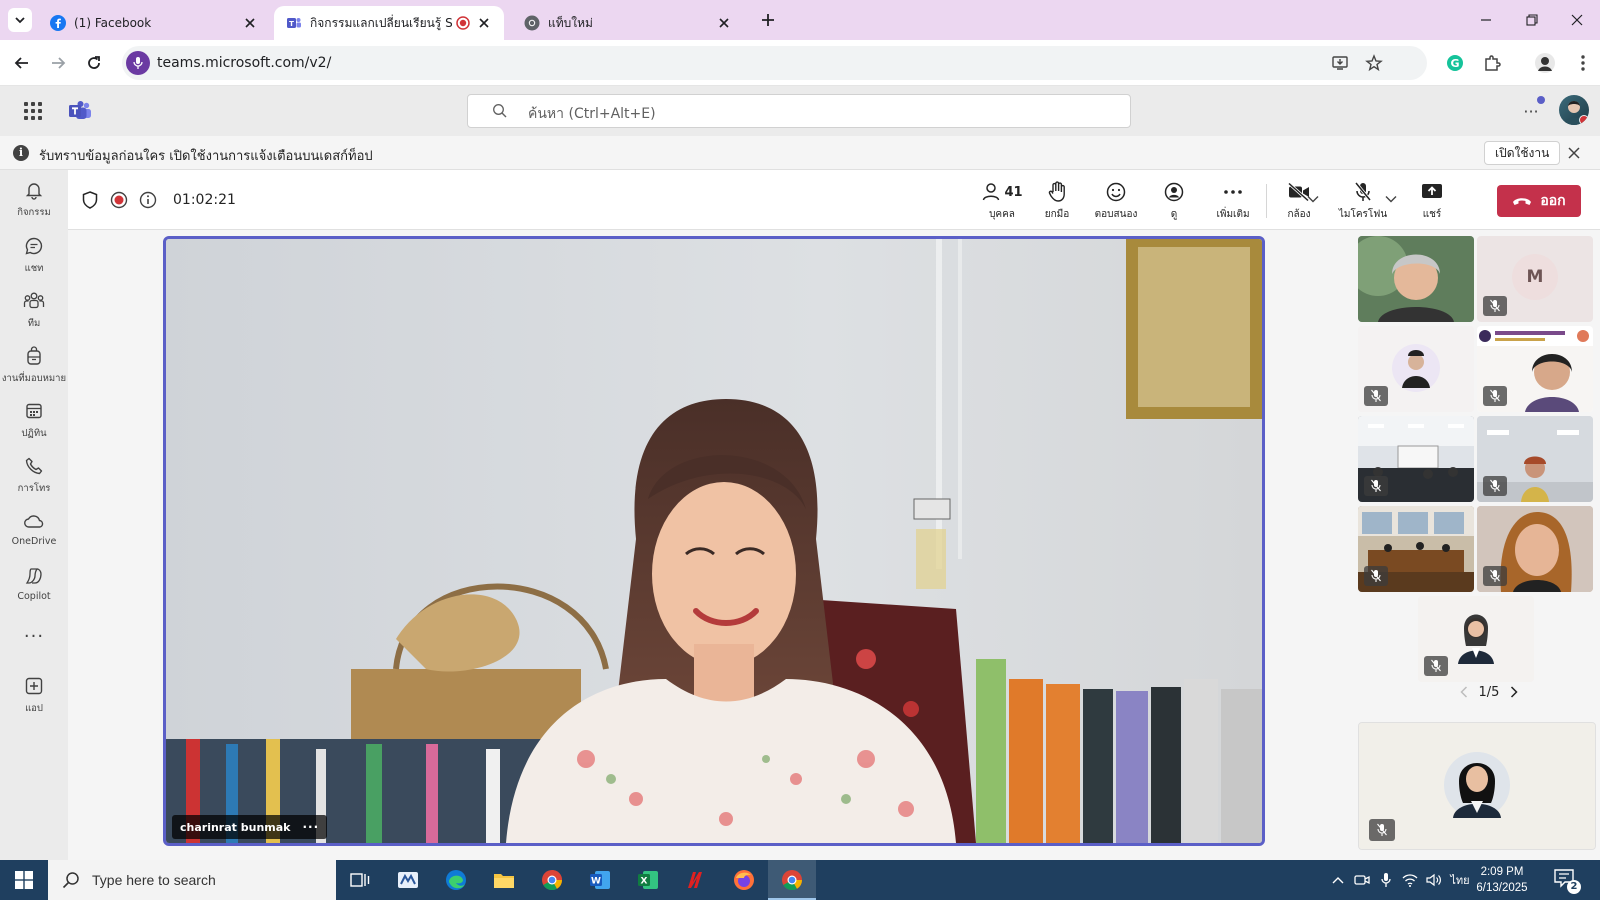  I want to click on tab-title: แท็บใหม่, so click(570, 22).